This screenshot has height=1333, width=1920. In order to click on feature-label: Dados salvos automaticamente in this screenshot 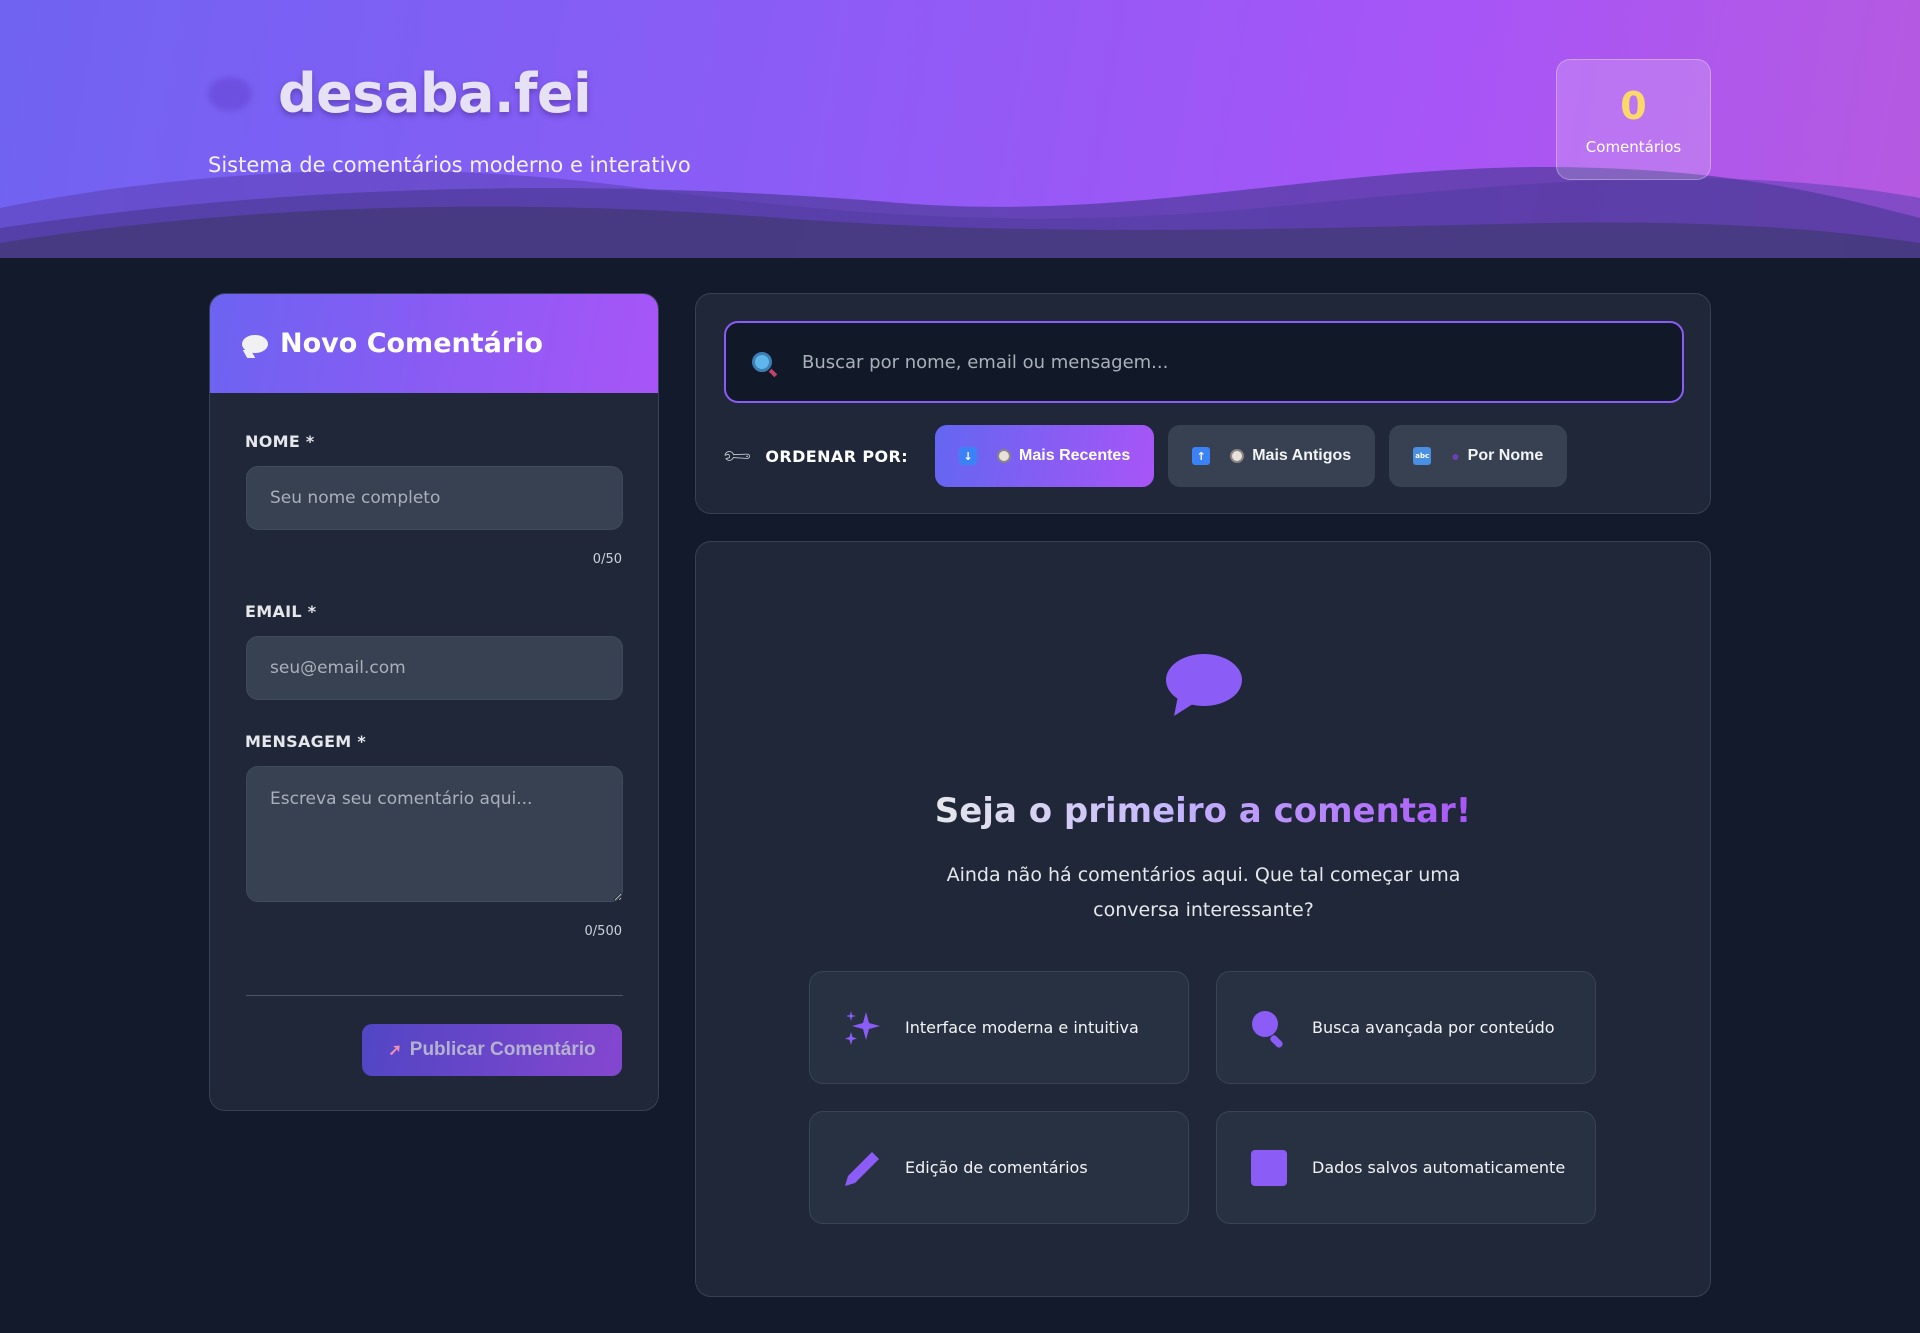, I will do `click(1439, 1167)`.